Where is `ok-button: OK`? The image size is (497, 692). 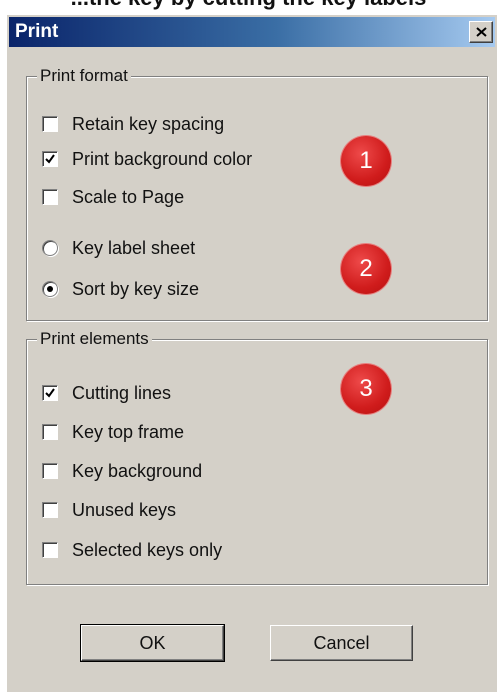 ok-button: OK is located at coordinates (152, 643).